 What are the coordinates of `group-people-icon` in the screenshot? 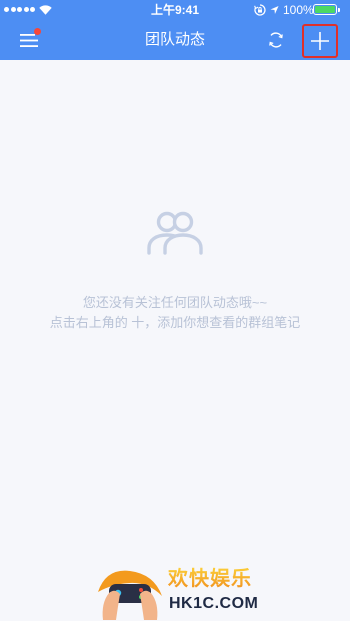 It's located at (175, 233).